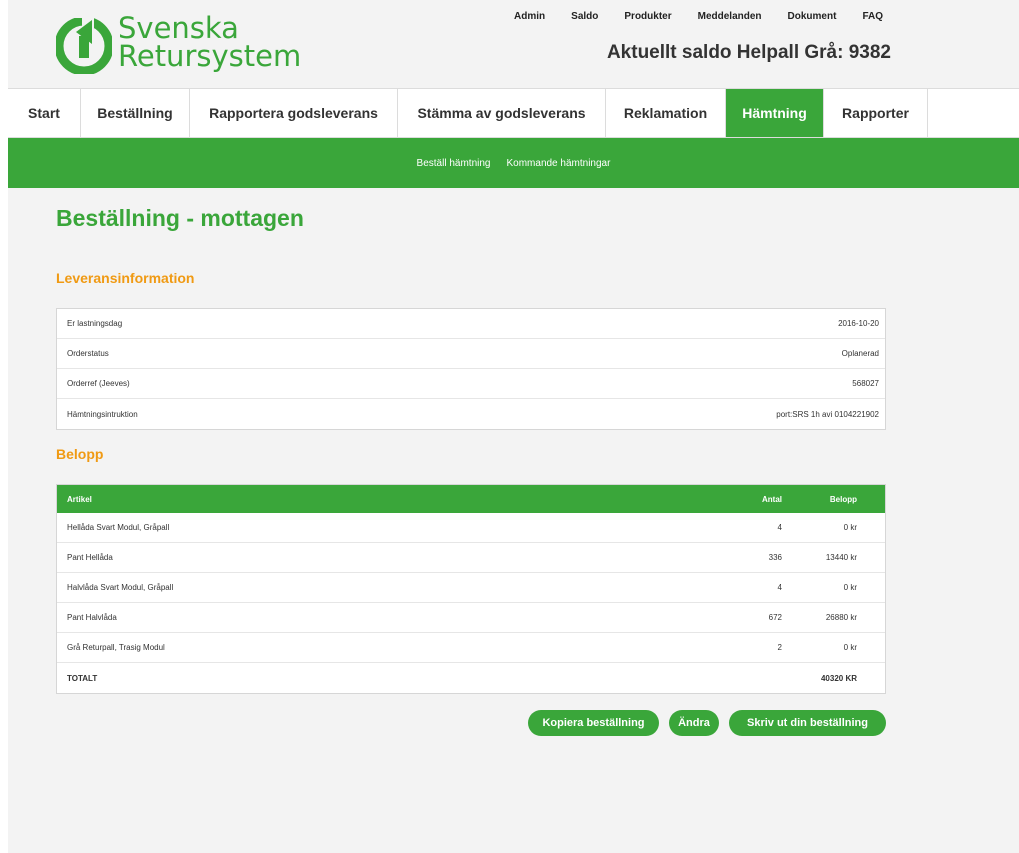 This screenshot has width=1019, height=853. I want to click on logo-line1: Svenska, so click(178, 28).